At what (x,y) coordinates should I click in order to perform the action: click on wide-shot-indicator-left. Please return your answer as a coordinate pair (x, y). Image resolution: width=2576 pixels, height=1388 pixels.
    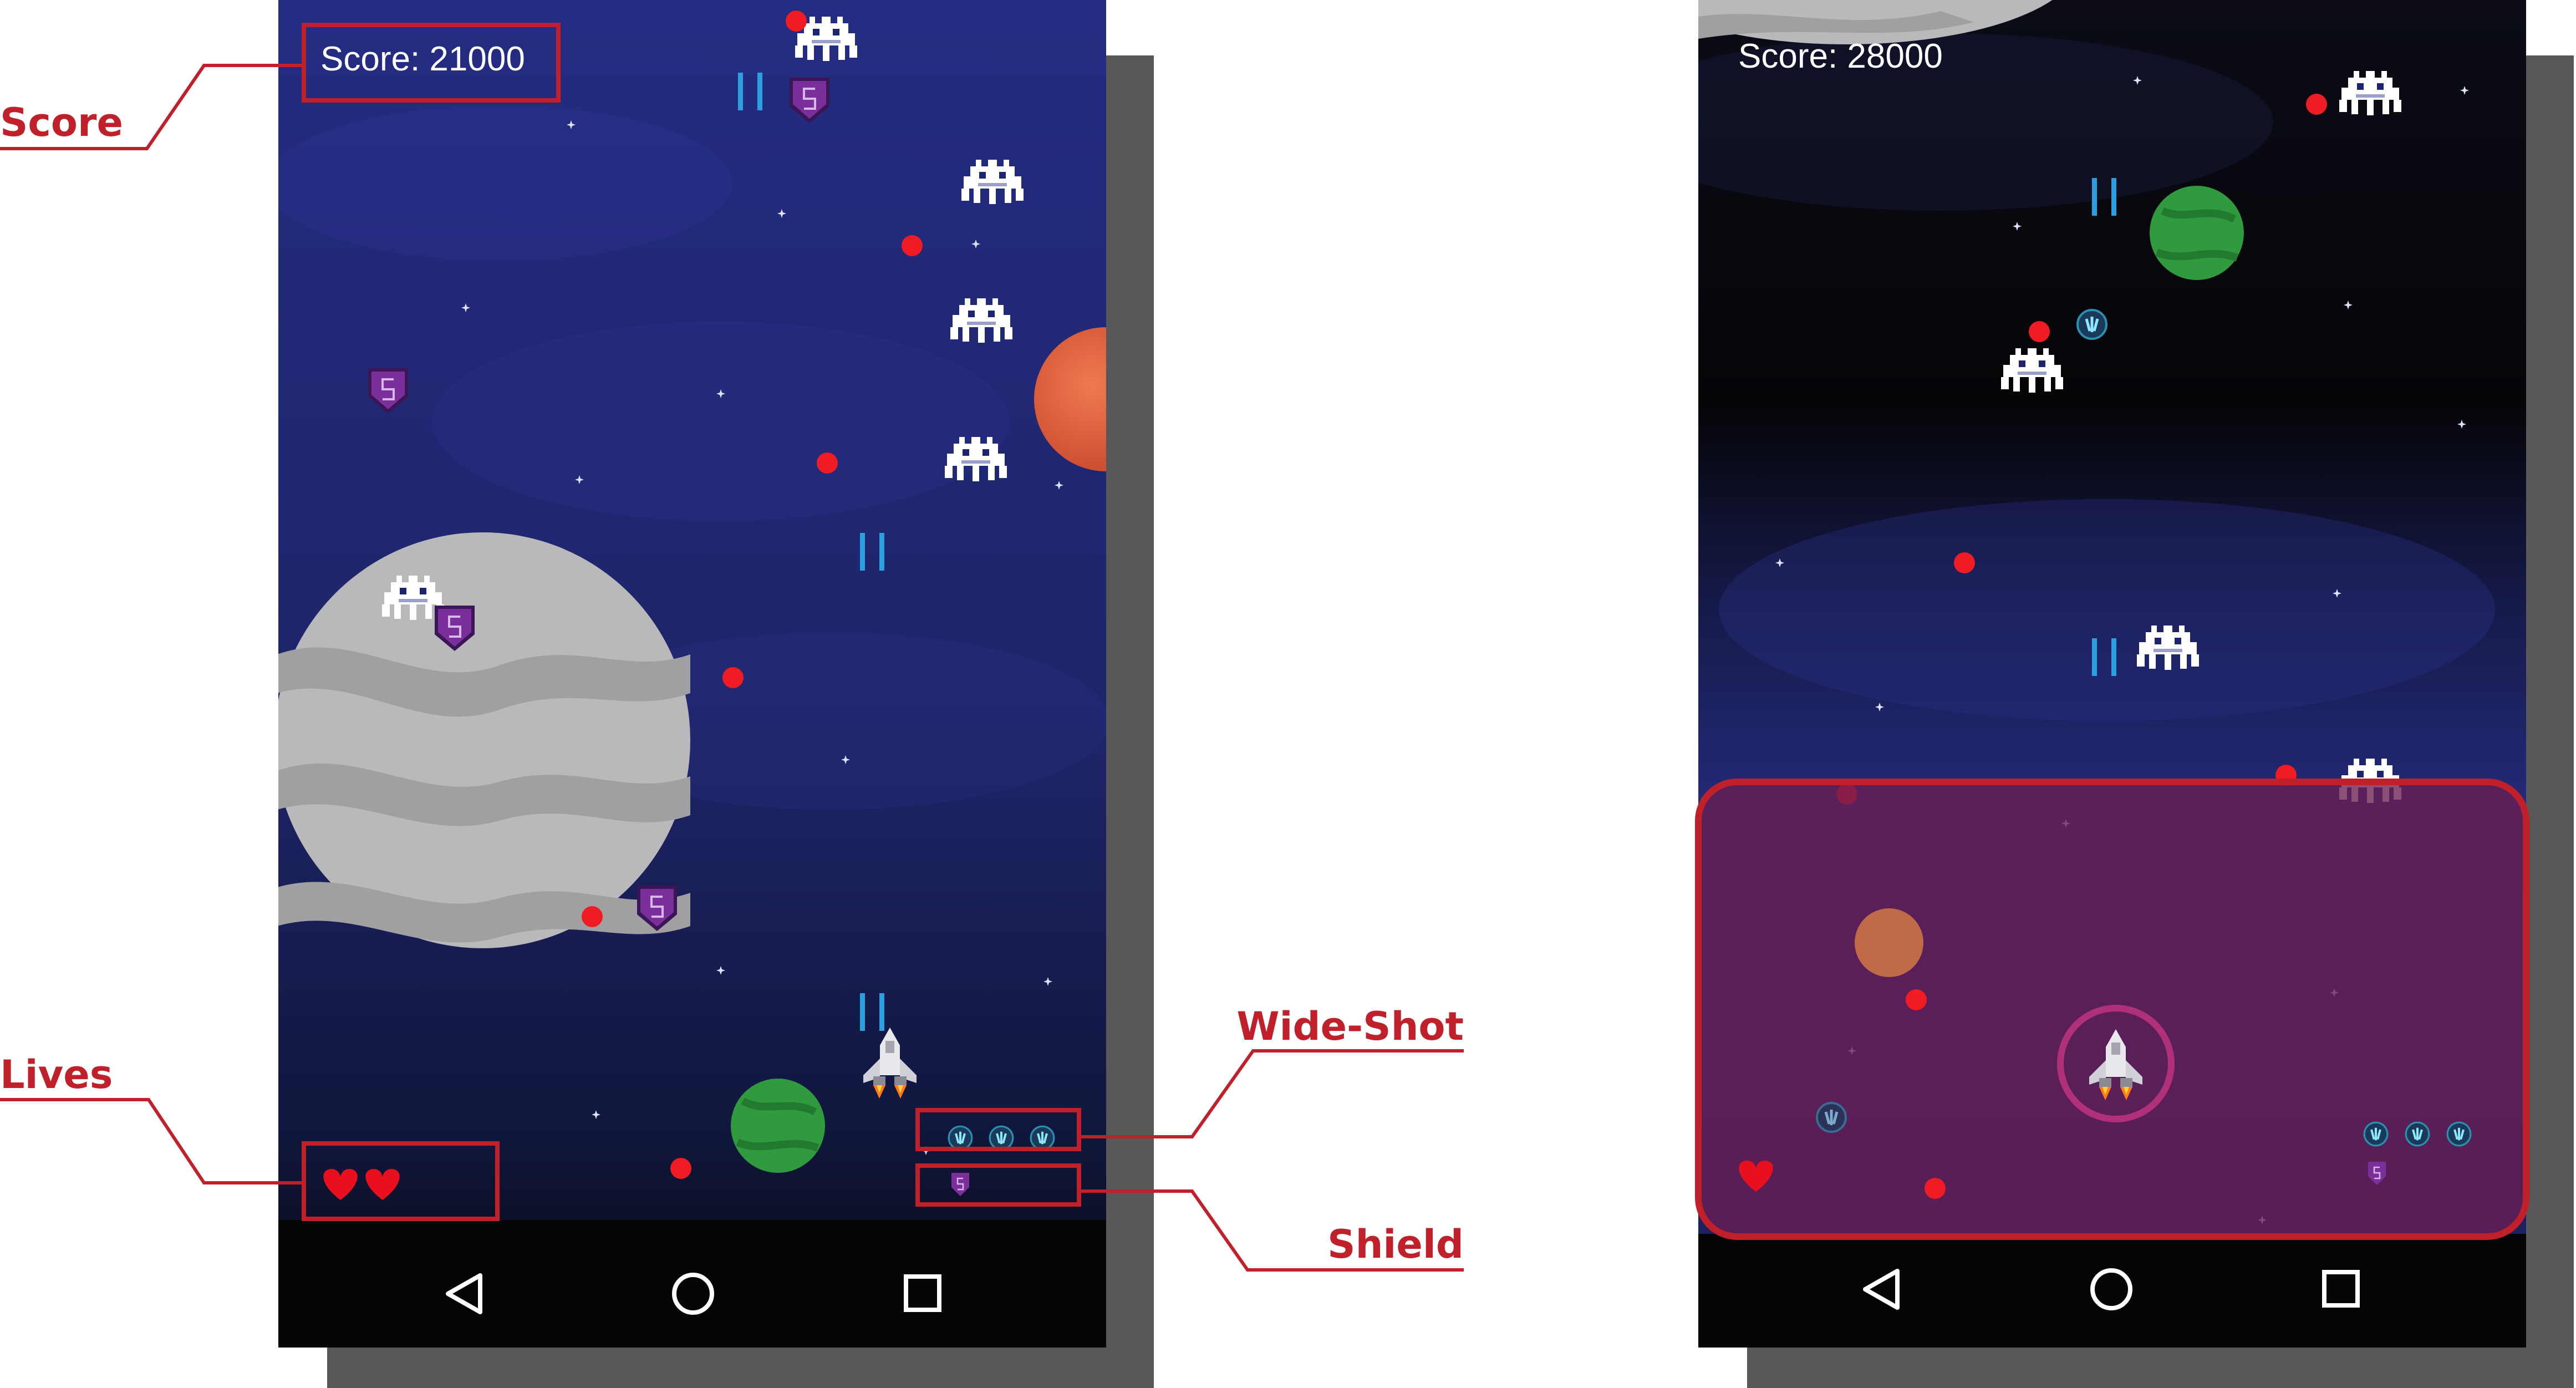
    Looking at the image, I should click on (1002, 1138).